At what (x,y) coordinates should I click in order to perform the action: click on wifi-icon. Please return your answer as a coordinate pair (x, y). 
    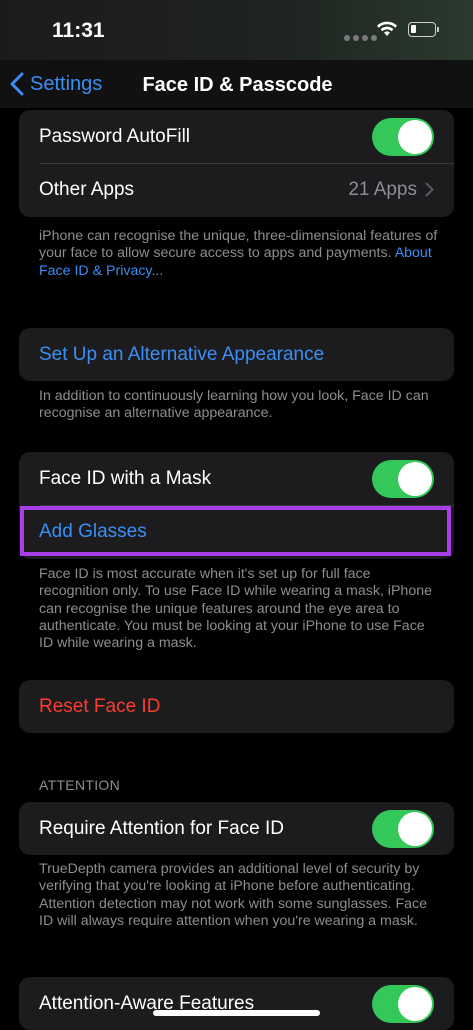
    Looking at the image, I should click on (387, 31).